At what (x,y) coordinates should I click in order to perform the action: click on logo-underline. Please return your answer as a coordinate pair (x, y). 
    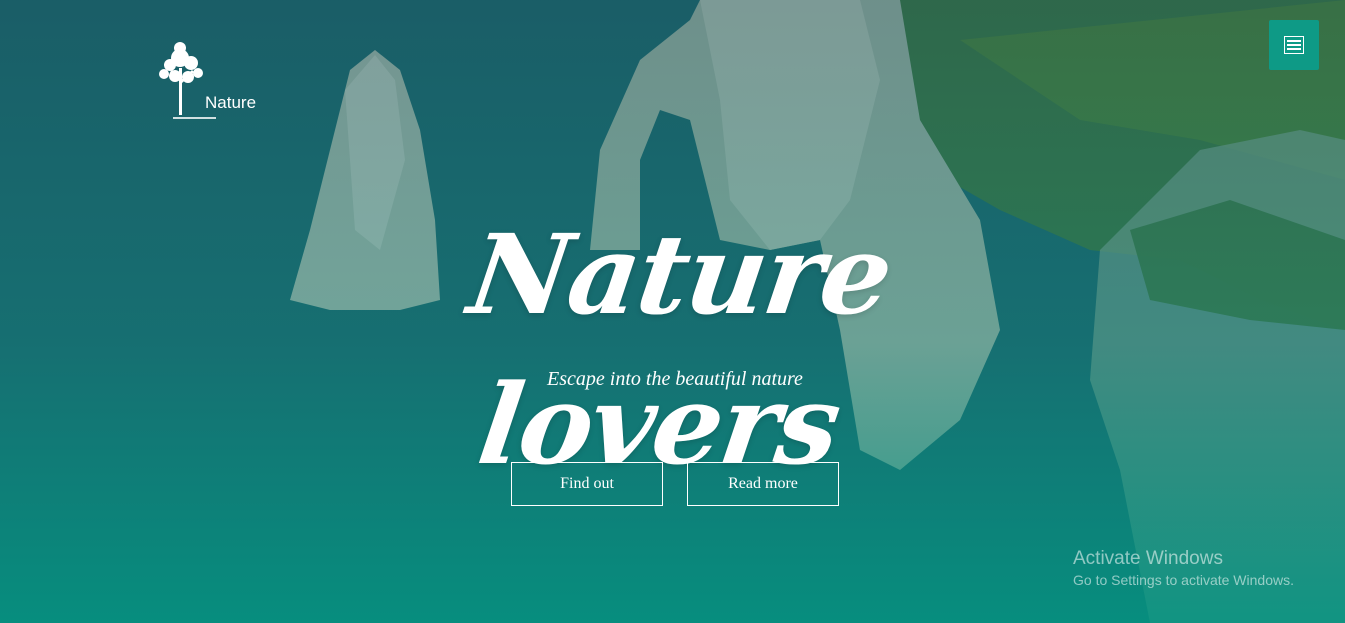
    Looking at the image, I should click on (194, 118).